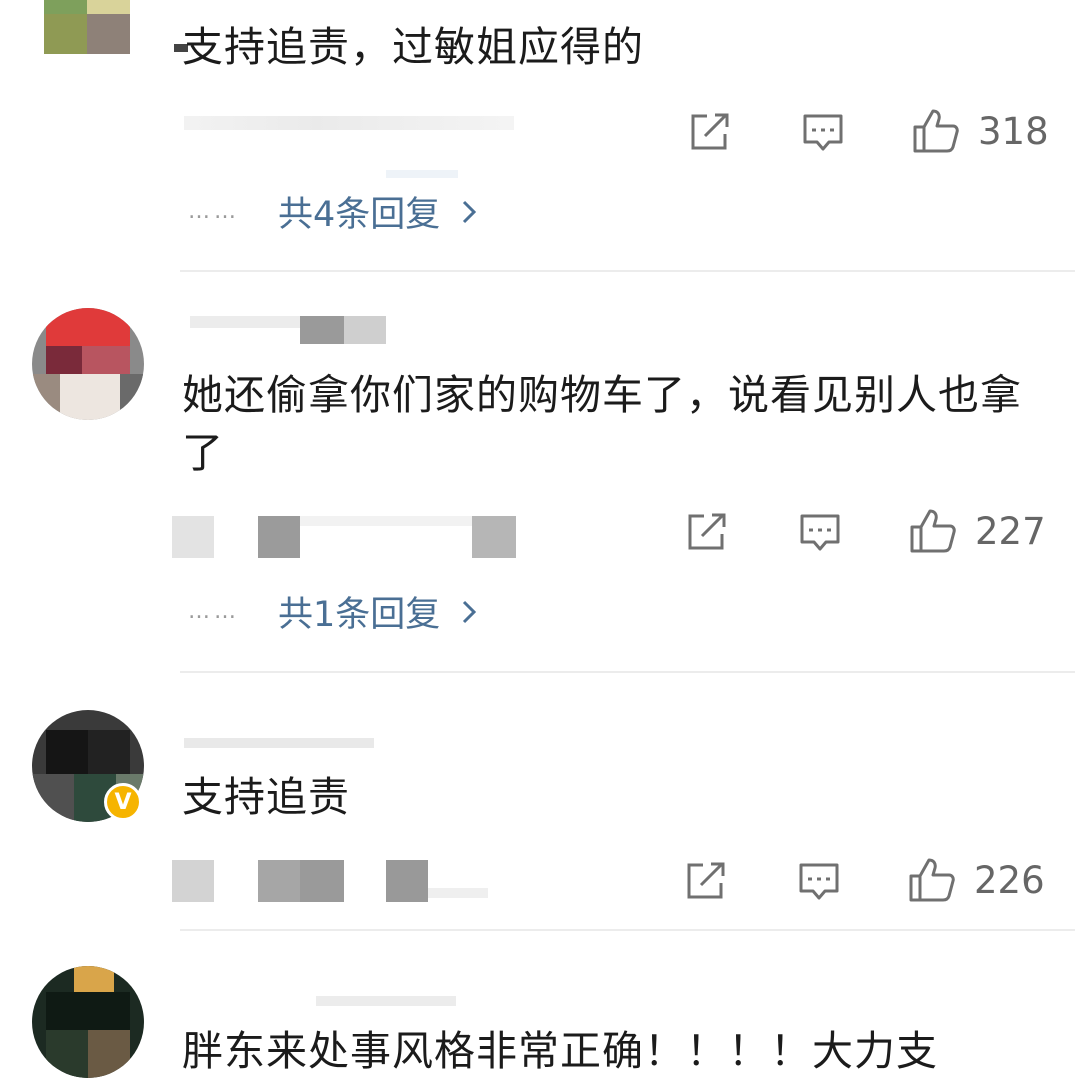 The width and height of the screenshot is (1075, 1091). What do you see at coordinates (359, 215) in the screenshot?
I see `replies-label: 共4条回复` at bounding box center [359, 215].